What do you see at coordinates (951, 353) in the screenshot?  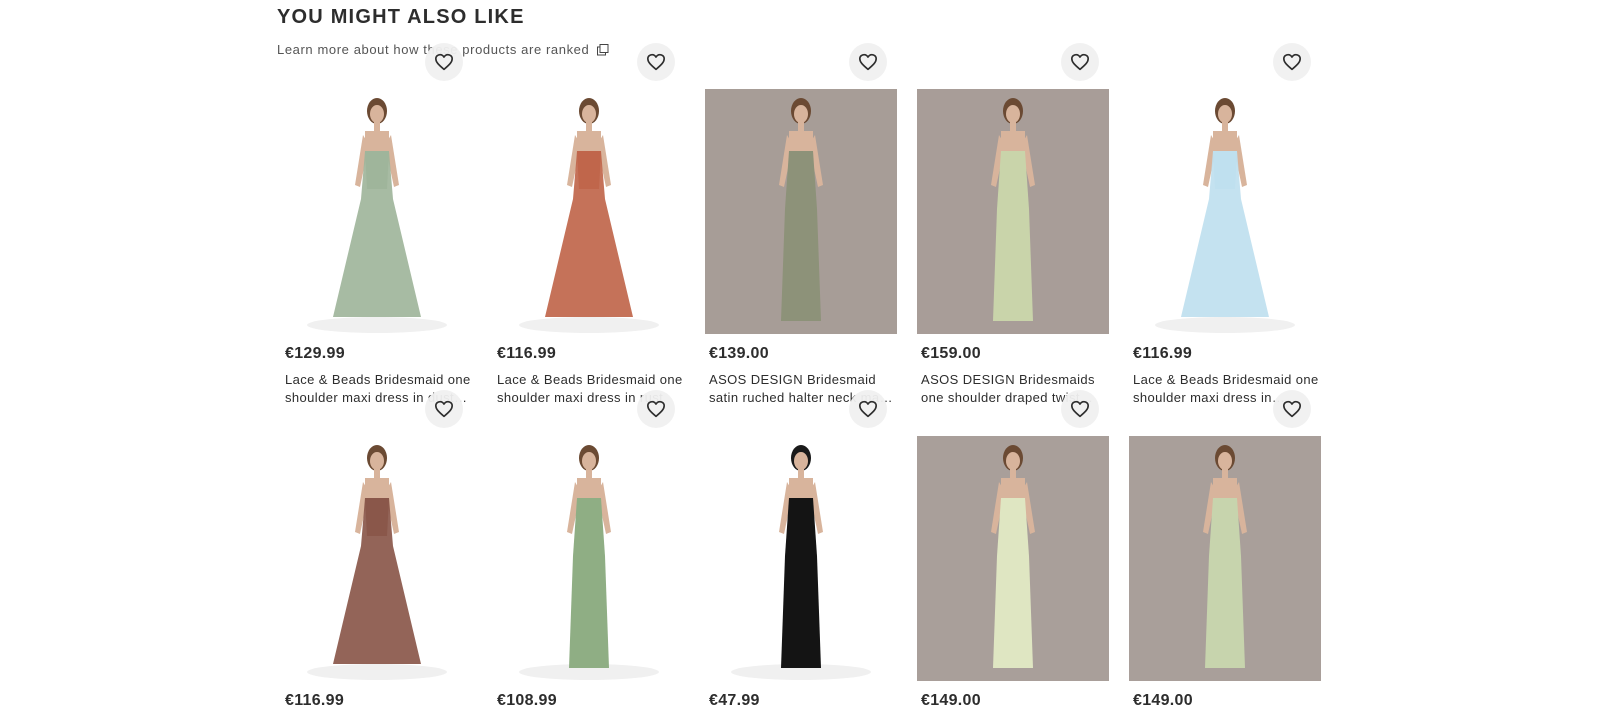 I see `product-price: €159.00` at bounding box center [951, 353].